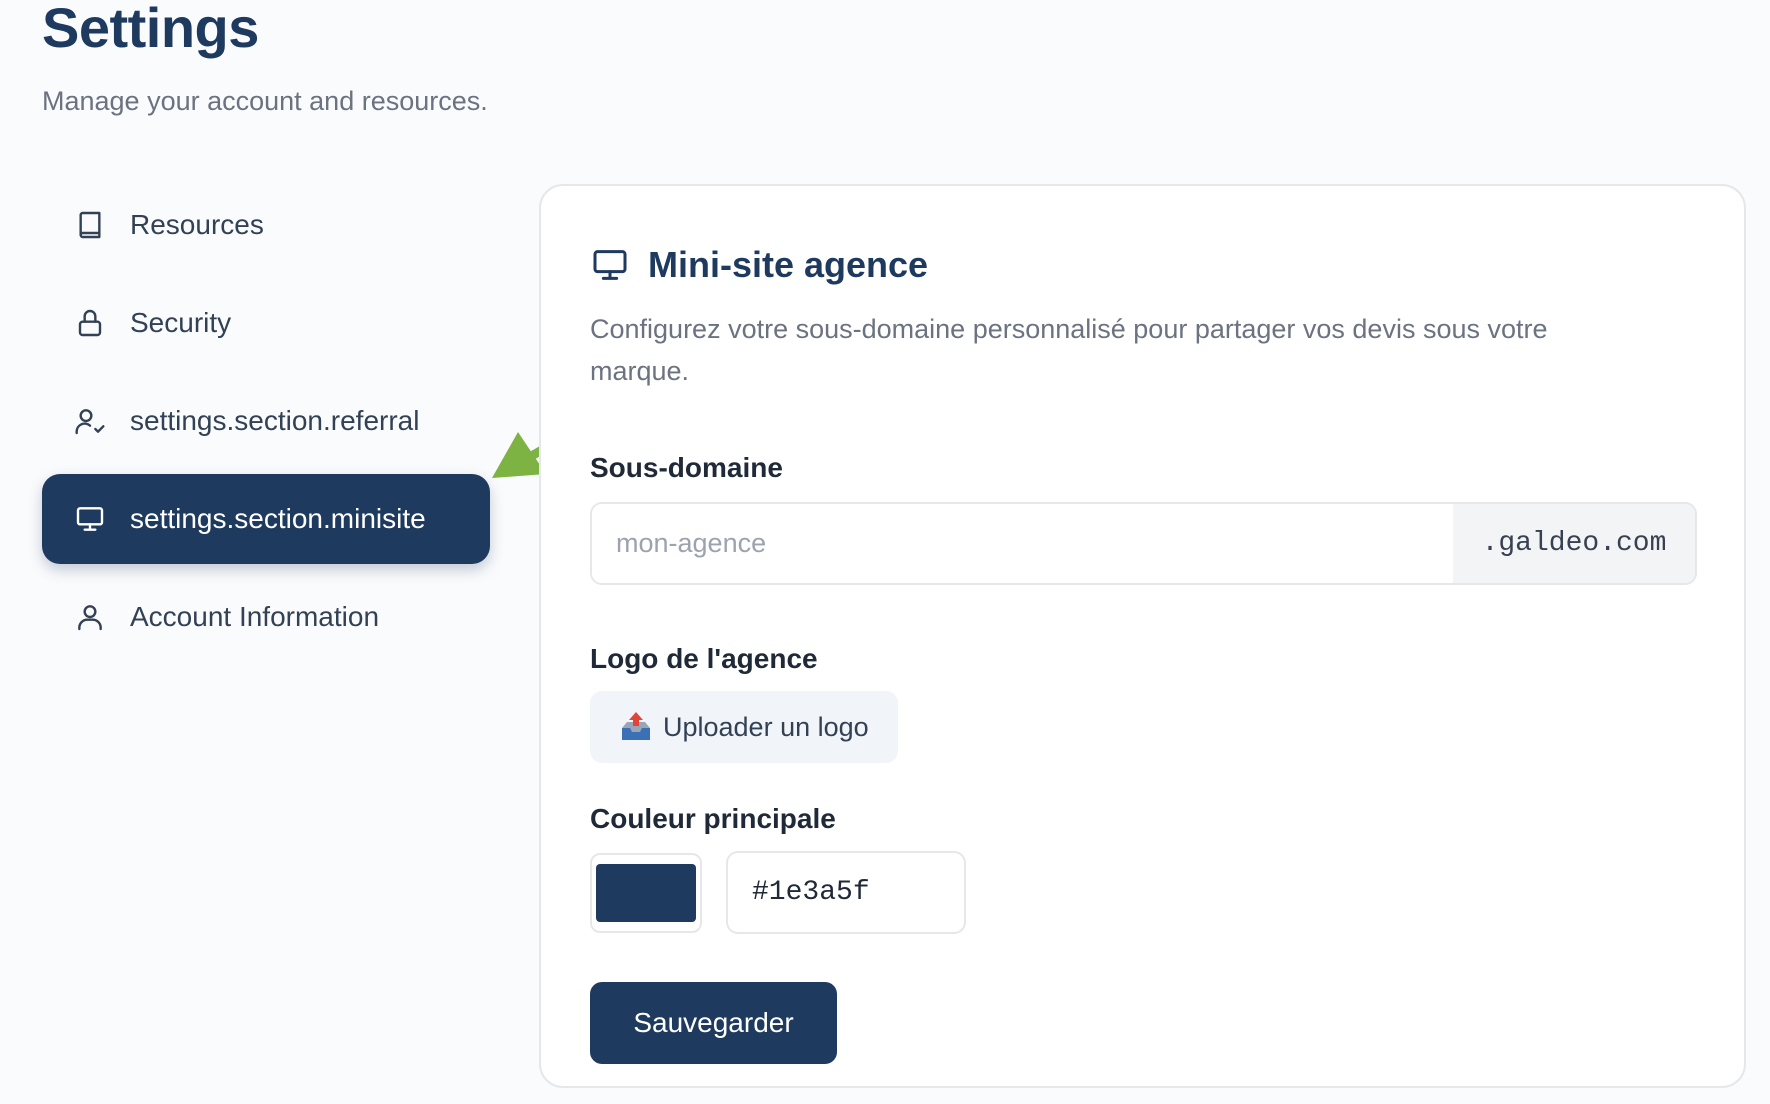 The height and width of the screenshot is (1104, 1770). I want to click on upload-logo-button: Uploader un logo, so click(744, 727).